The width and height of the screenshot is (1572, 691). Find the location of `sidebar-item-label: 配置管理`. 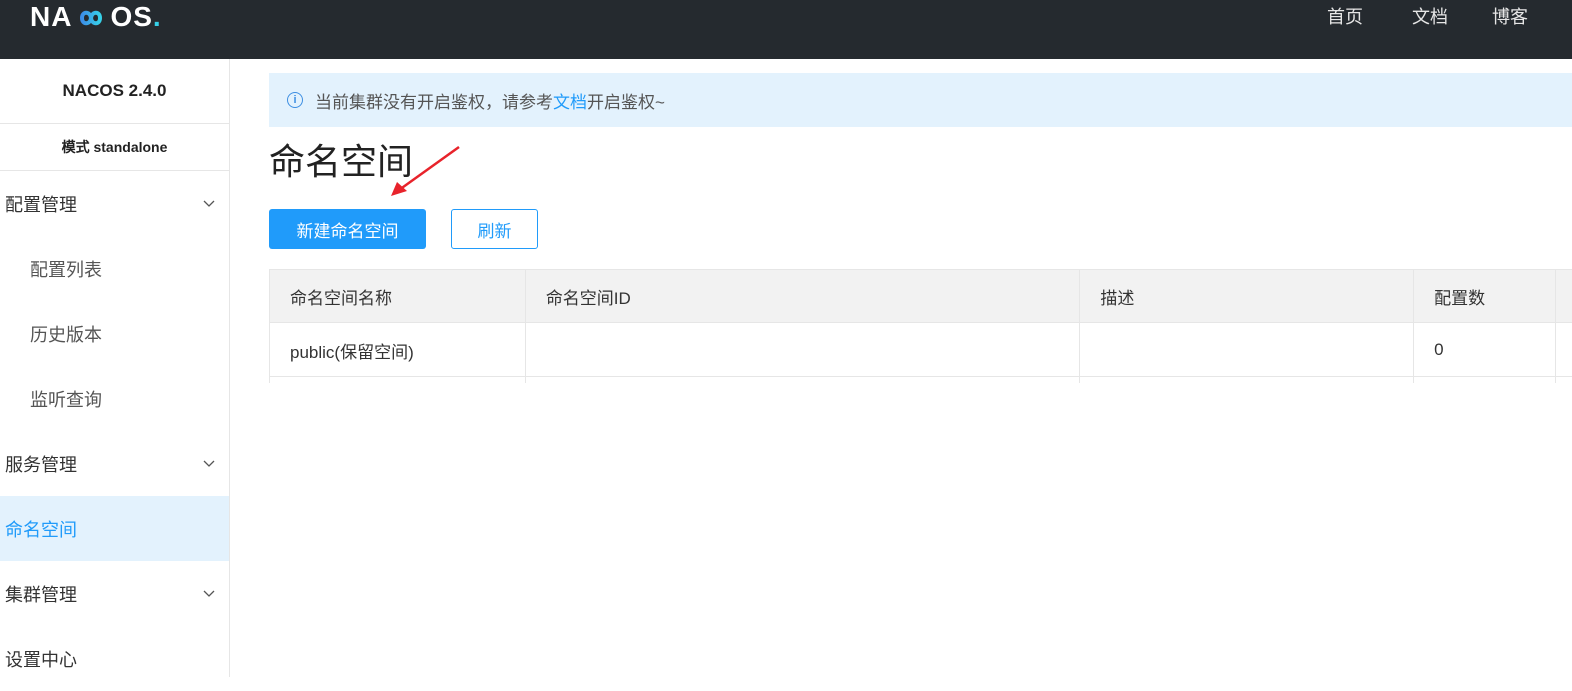

sidebar-item-label: 配置管理 is located at coordinates (41, 204).